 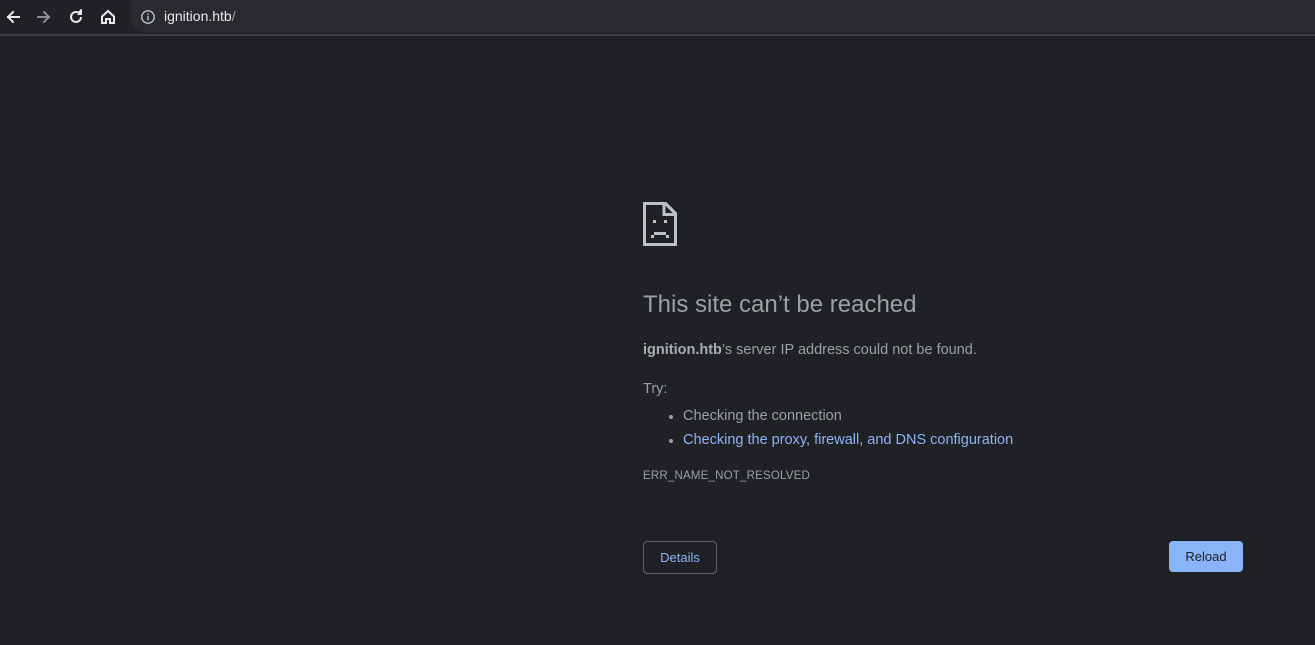 I want to click on forward-button, so click(x=44, y=17).